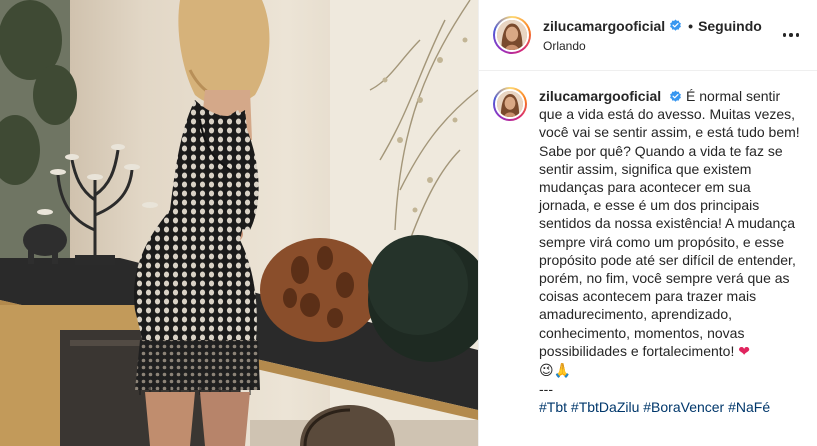 This screenshot has height=446, width=817. Describe the element at coordinates (791, 35) in the screenshot. I see `more-options-icon` at that location.